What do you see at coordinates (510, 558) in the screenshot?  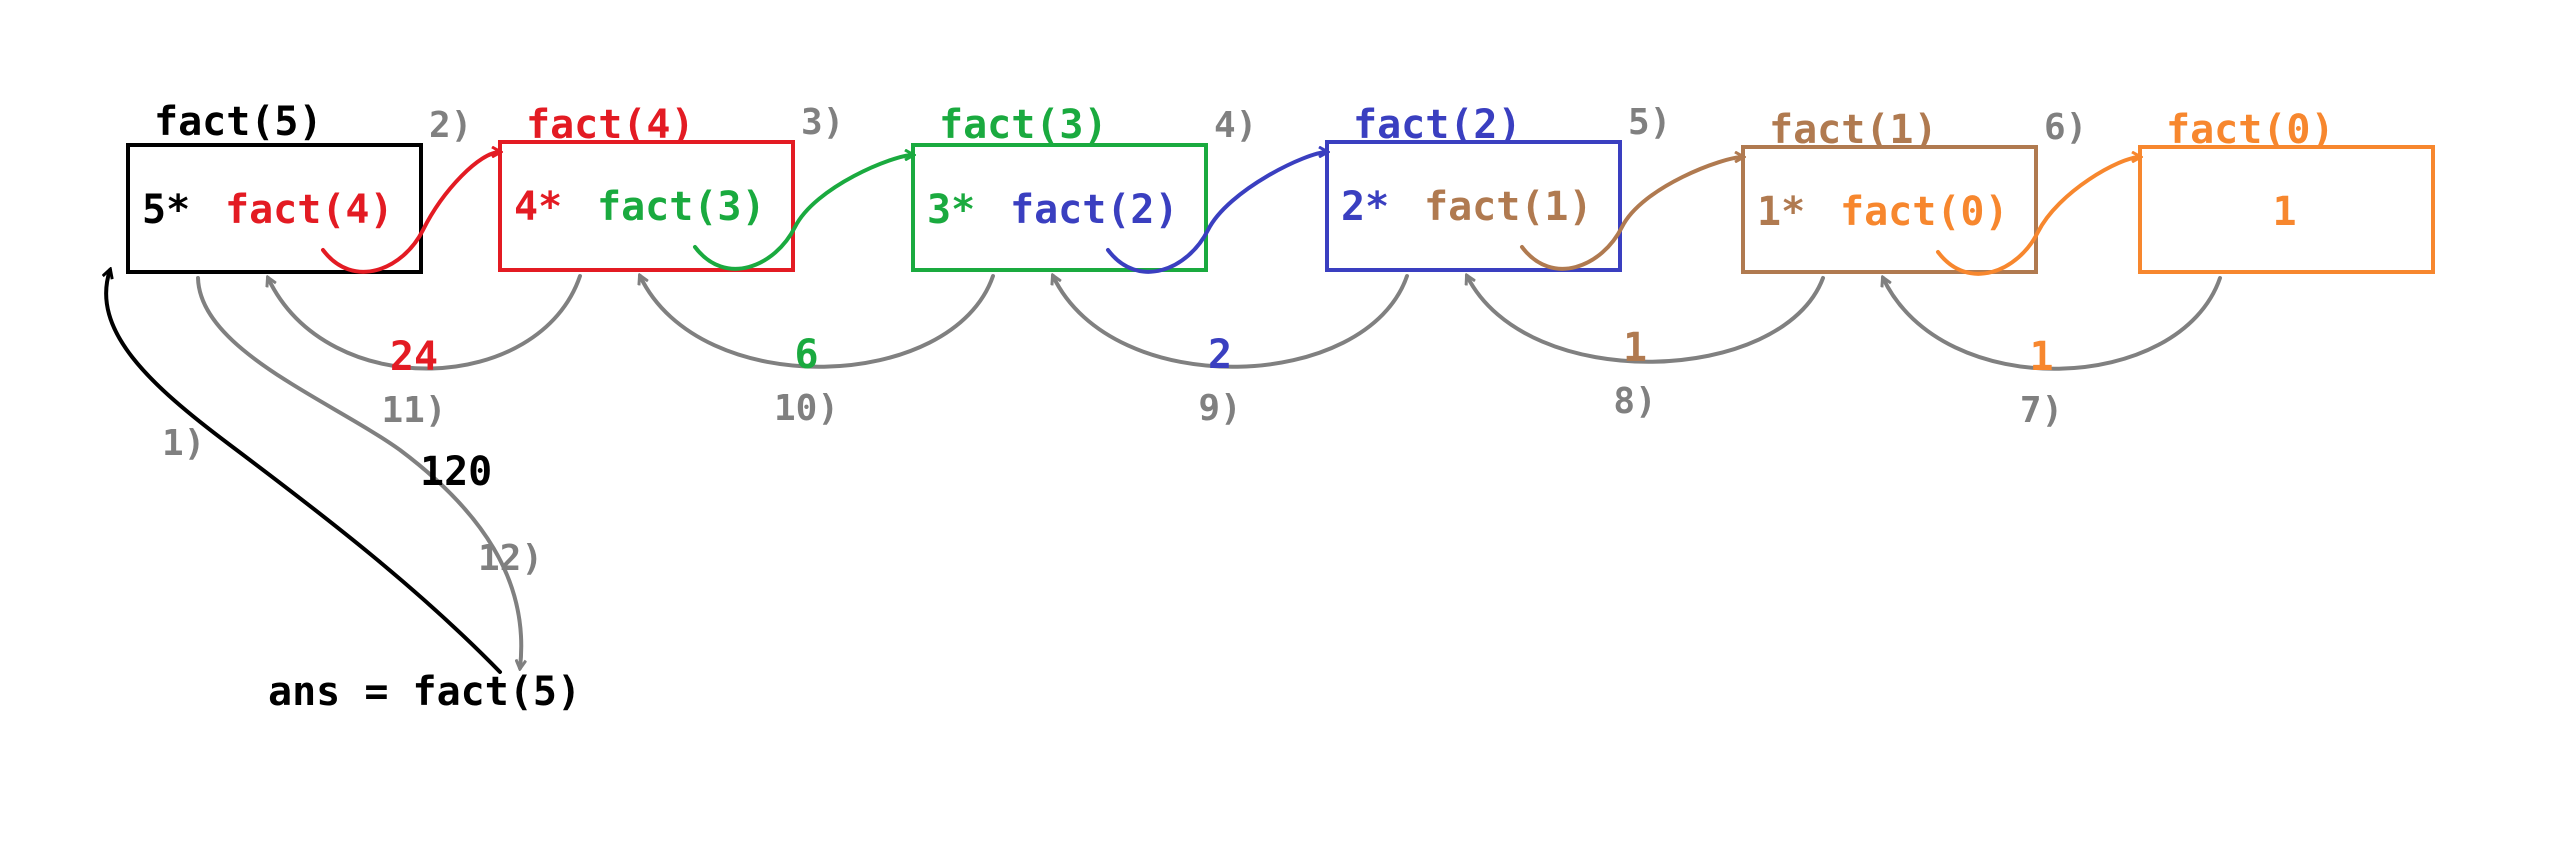 I see `entry-return-step-label: 12)` at bounding box center [510, 558].